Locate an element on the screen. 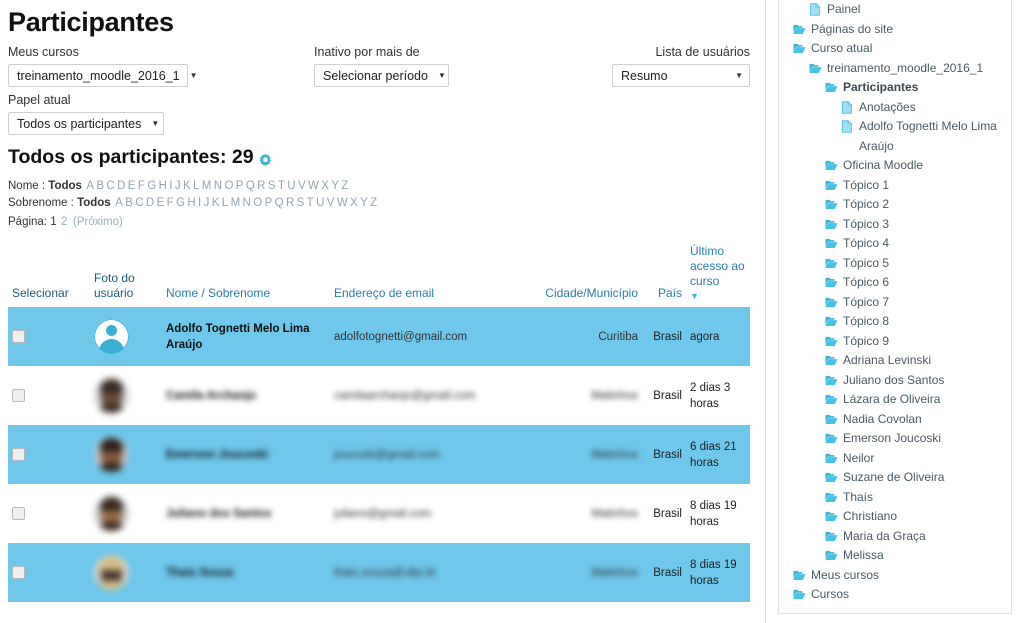 The width and height of the screenshot is (1024, 623). sort-by-lastname-link: Sobrenome is located at coordinates (239, 293).